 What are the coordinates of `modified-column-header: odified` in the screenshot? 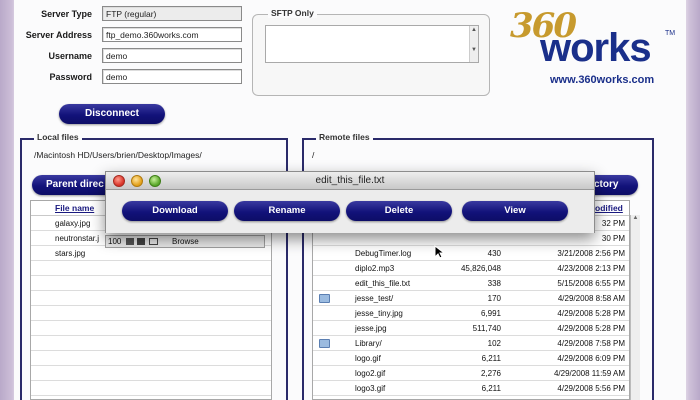 It's located at (609, 208).